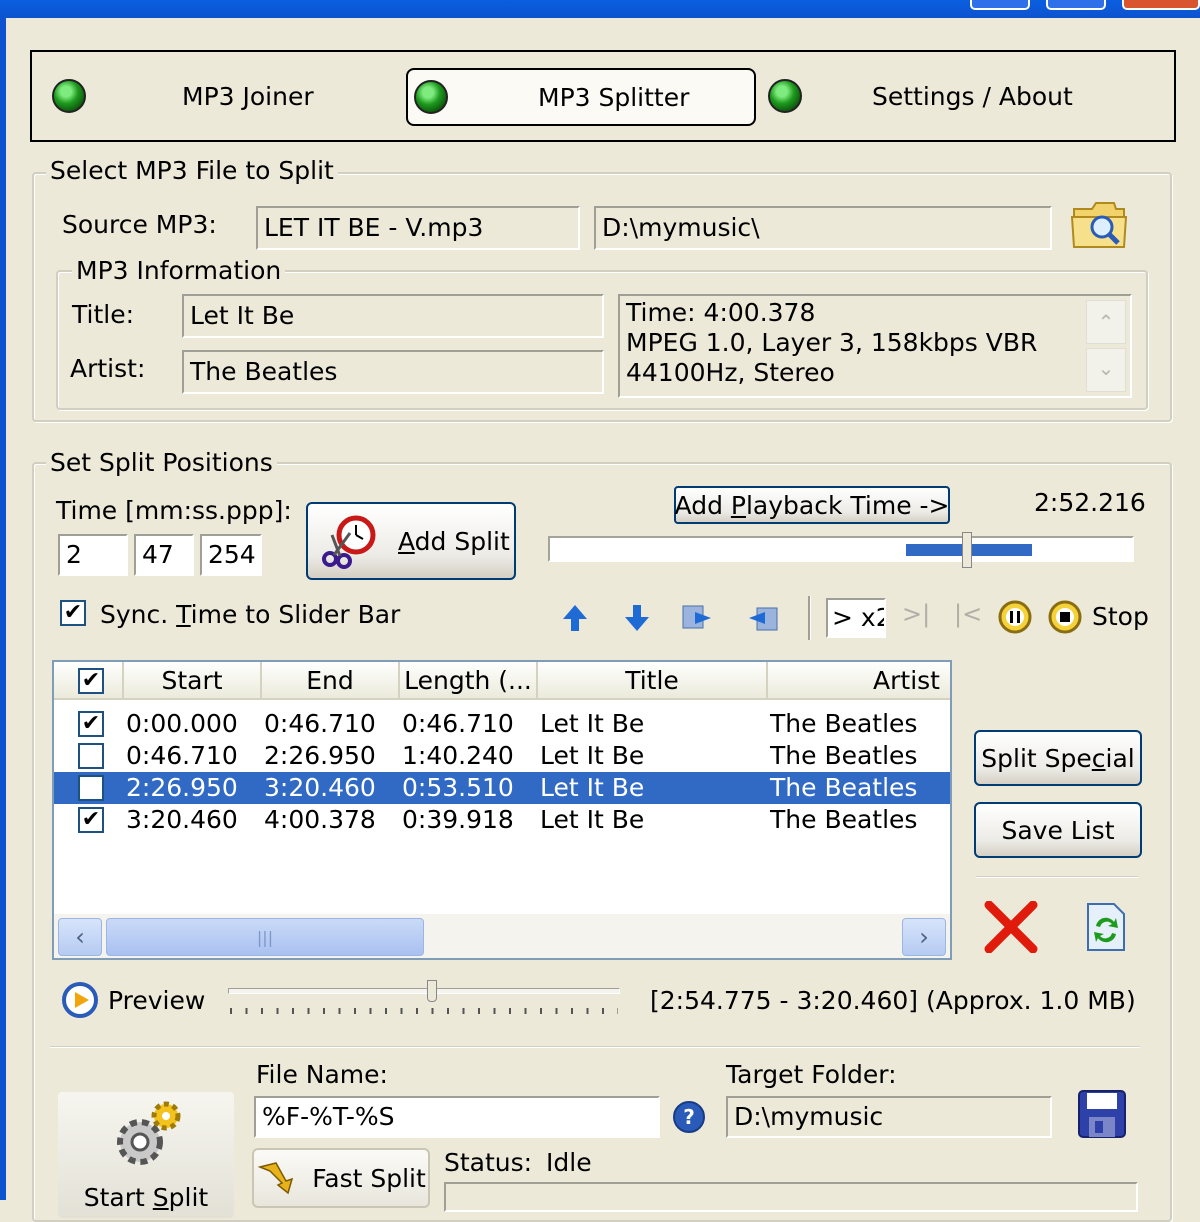 The width and height of the screenshot is (1200, 1222). I want to click on cell-start: 2:26.950, so click(182, 787).